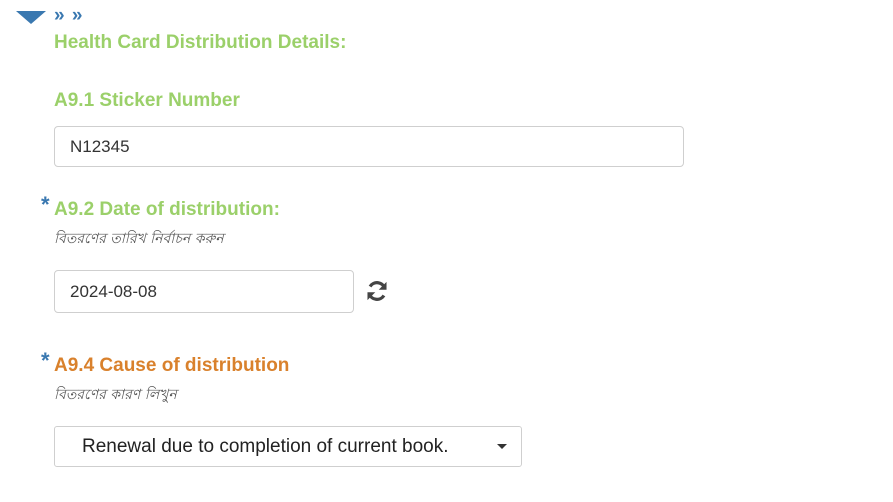 This screenshot has height=502, width=893. What do you see at coordinates (147, 100) in the screenshot?
I see `sticker-number-label: A9.1 Sticker Number` at bounding box center [147, 100].